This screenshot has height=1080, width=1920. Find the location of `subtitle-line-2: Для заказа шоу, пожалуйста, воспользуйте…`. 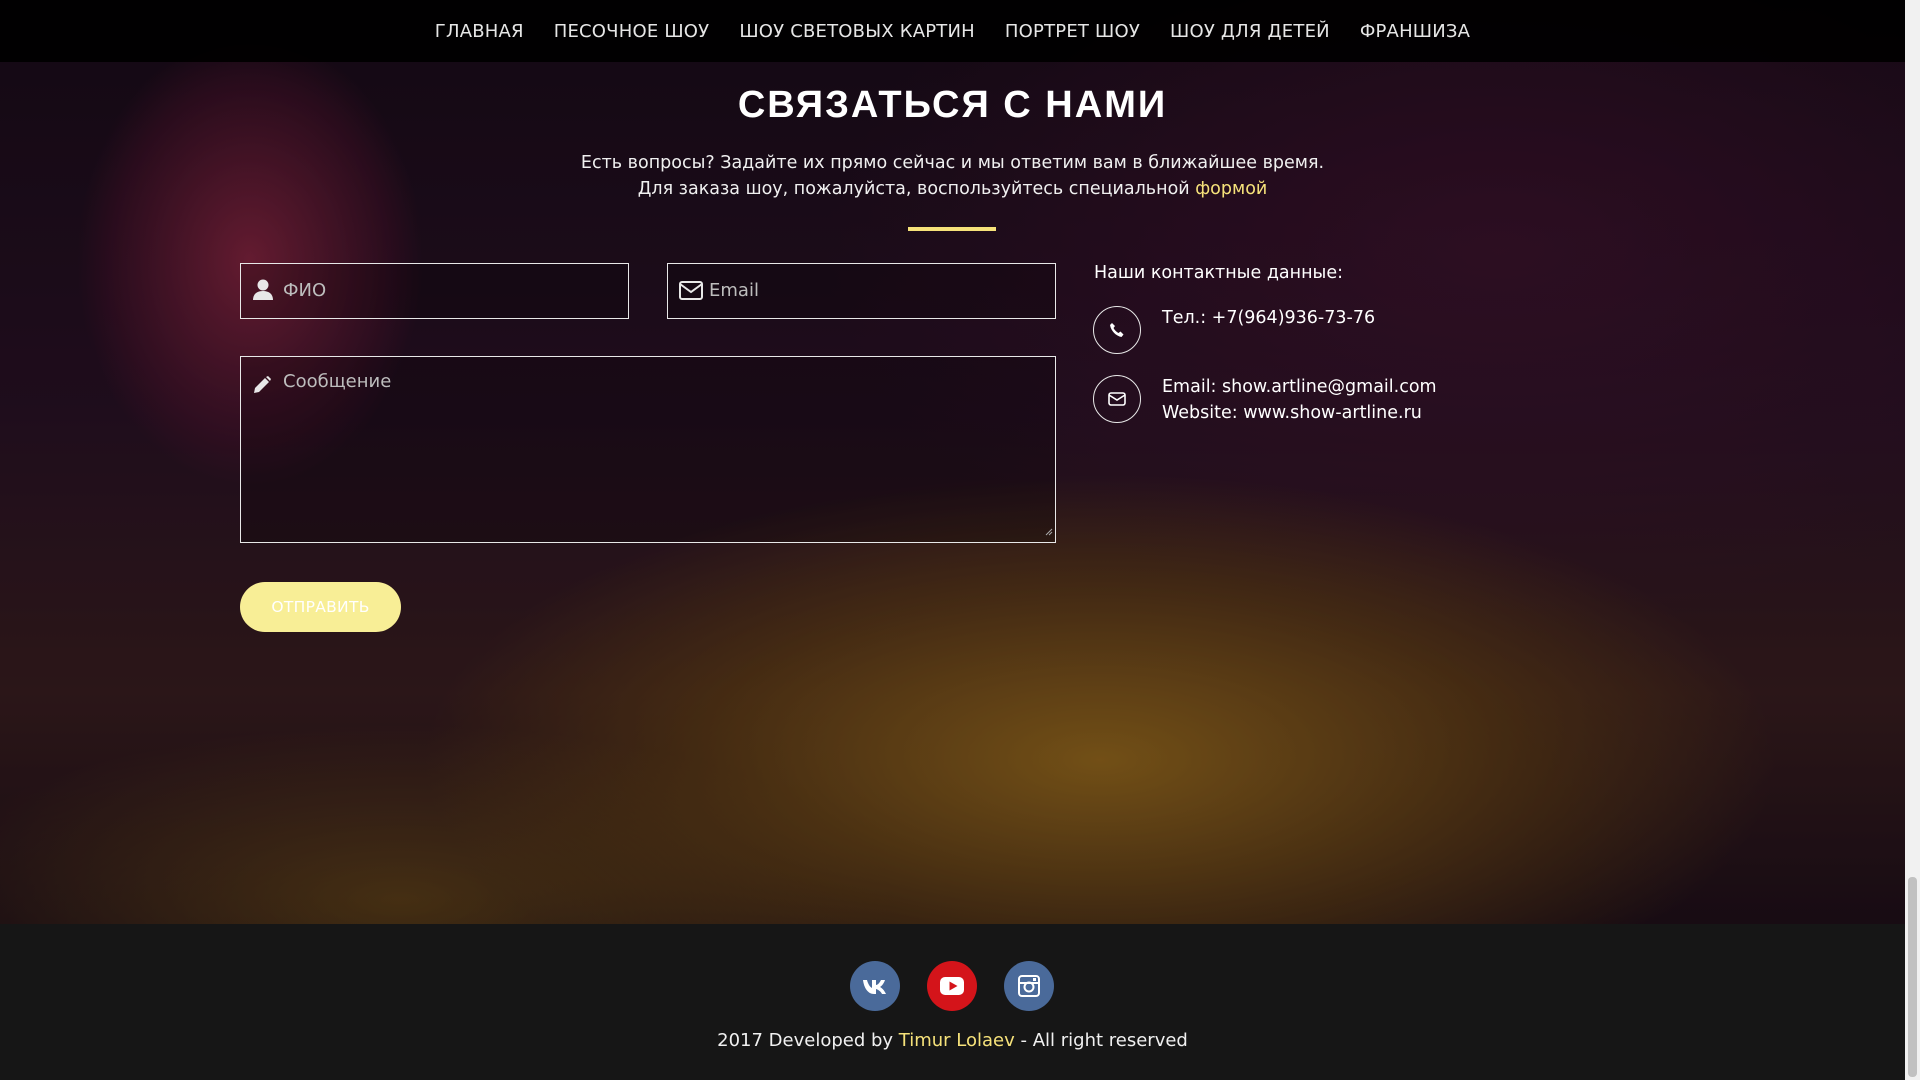

subtitle-line-2: Для заказа шоу, пожалуйста, воспользуйте… is located at coordinates (952, 189).